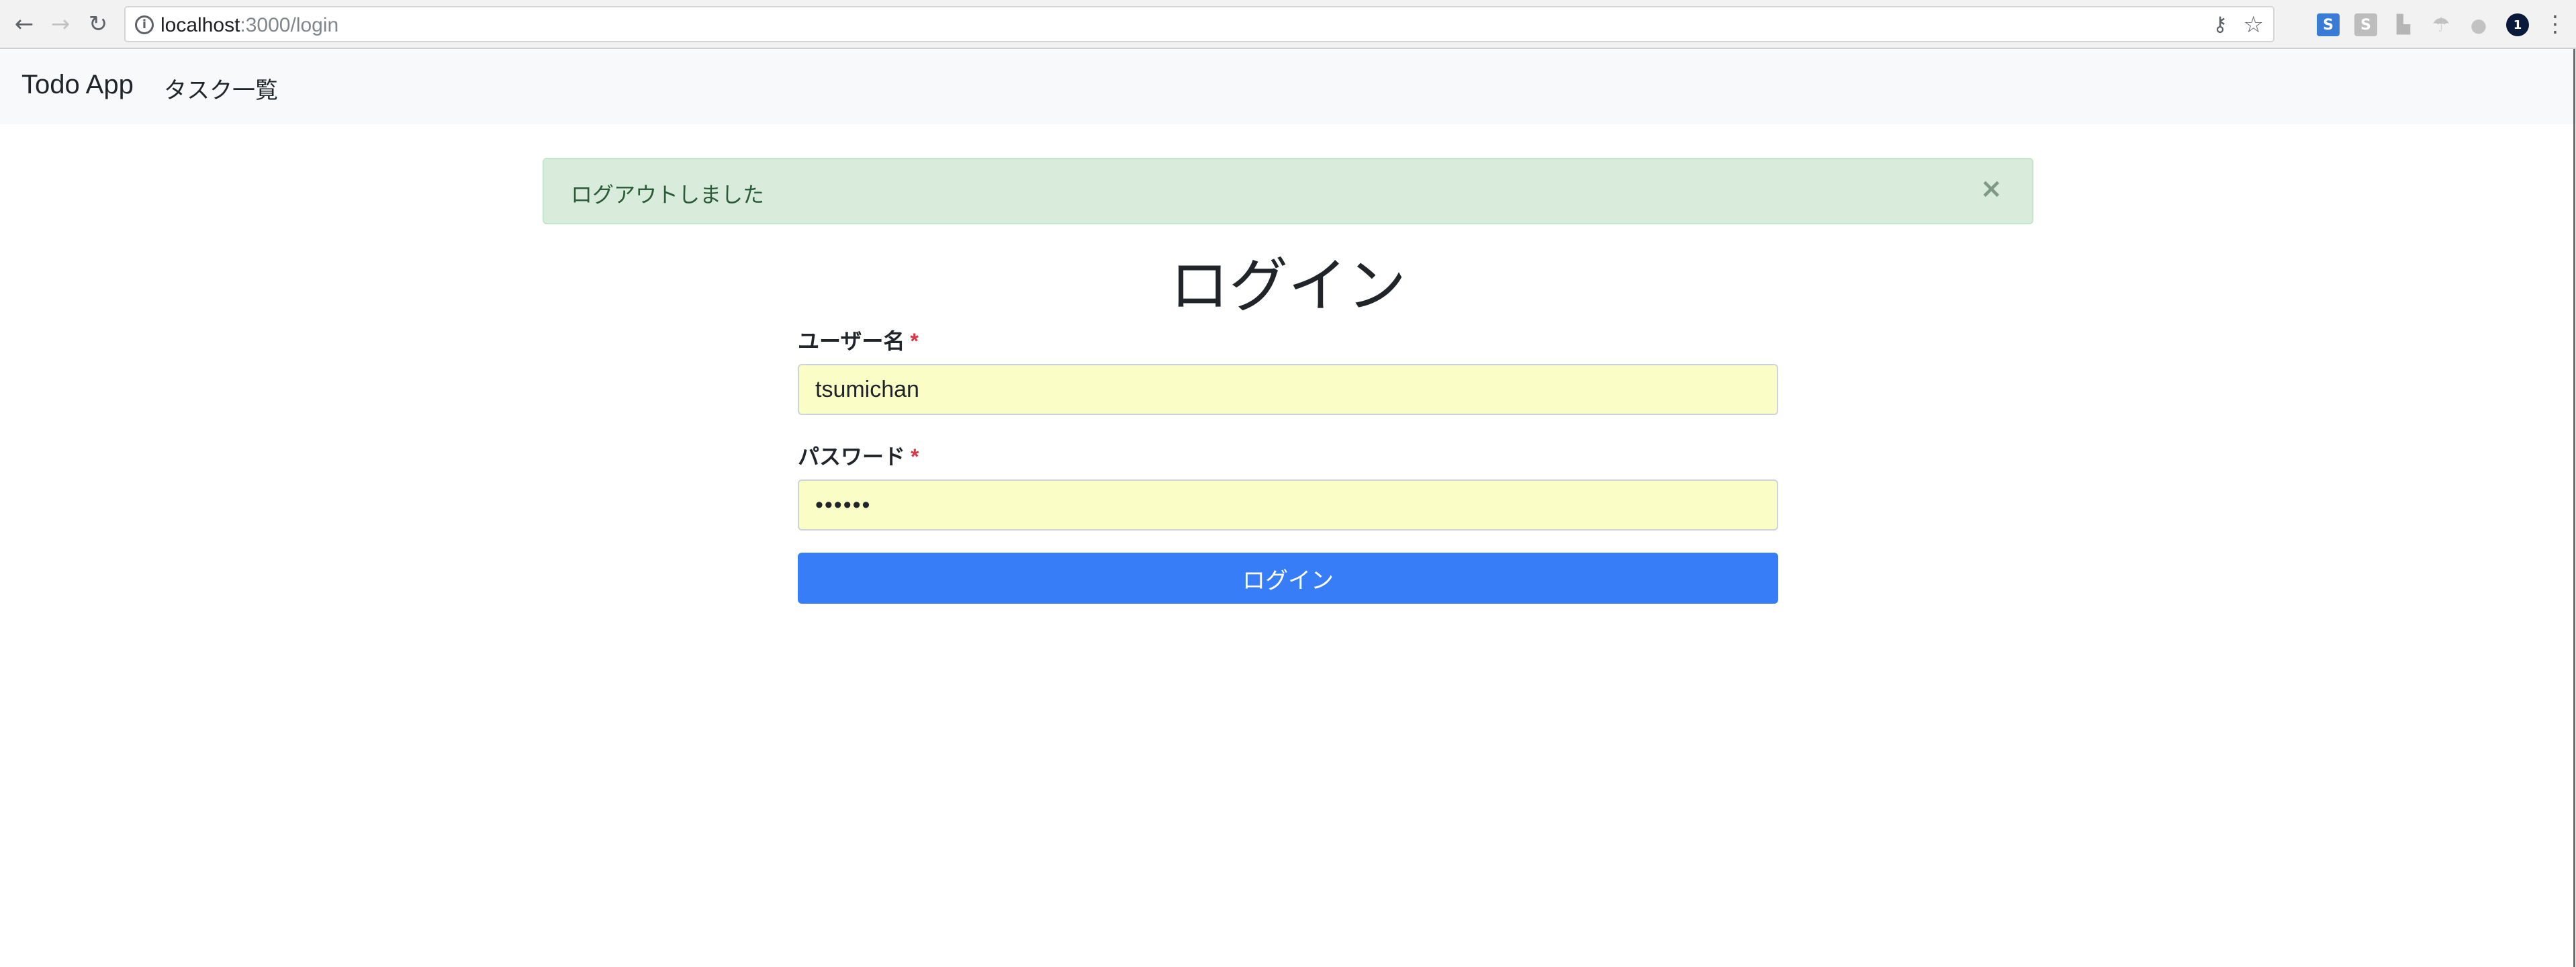 Image resolution: width=2576 pixels, height=967 pixels. What do you see at coordinates (1288, 505) in the screenshot?
I see `password-input` at bounding box center [1288, 505].